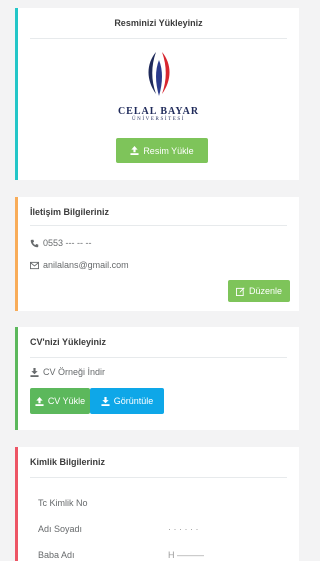 This screenshot has width=320, height=561. I want to click on phone-number: 0553 --- -- --, so click(67, 243).